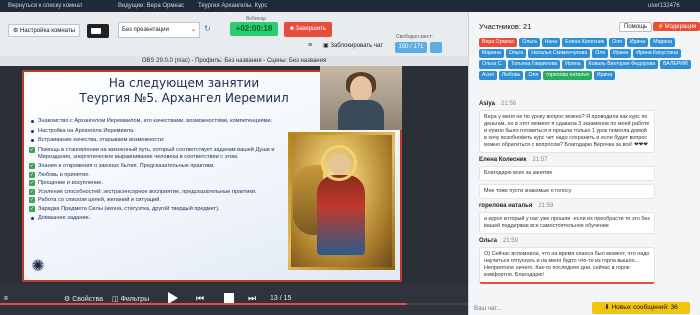 Image resolution: width=700 pixels, height=315 pixels. Describe the element at coordinates (130, 299) in the screenshot. I see `filters-button: ◫ Фильтры` at that location.